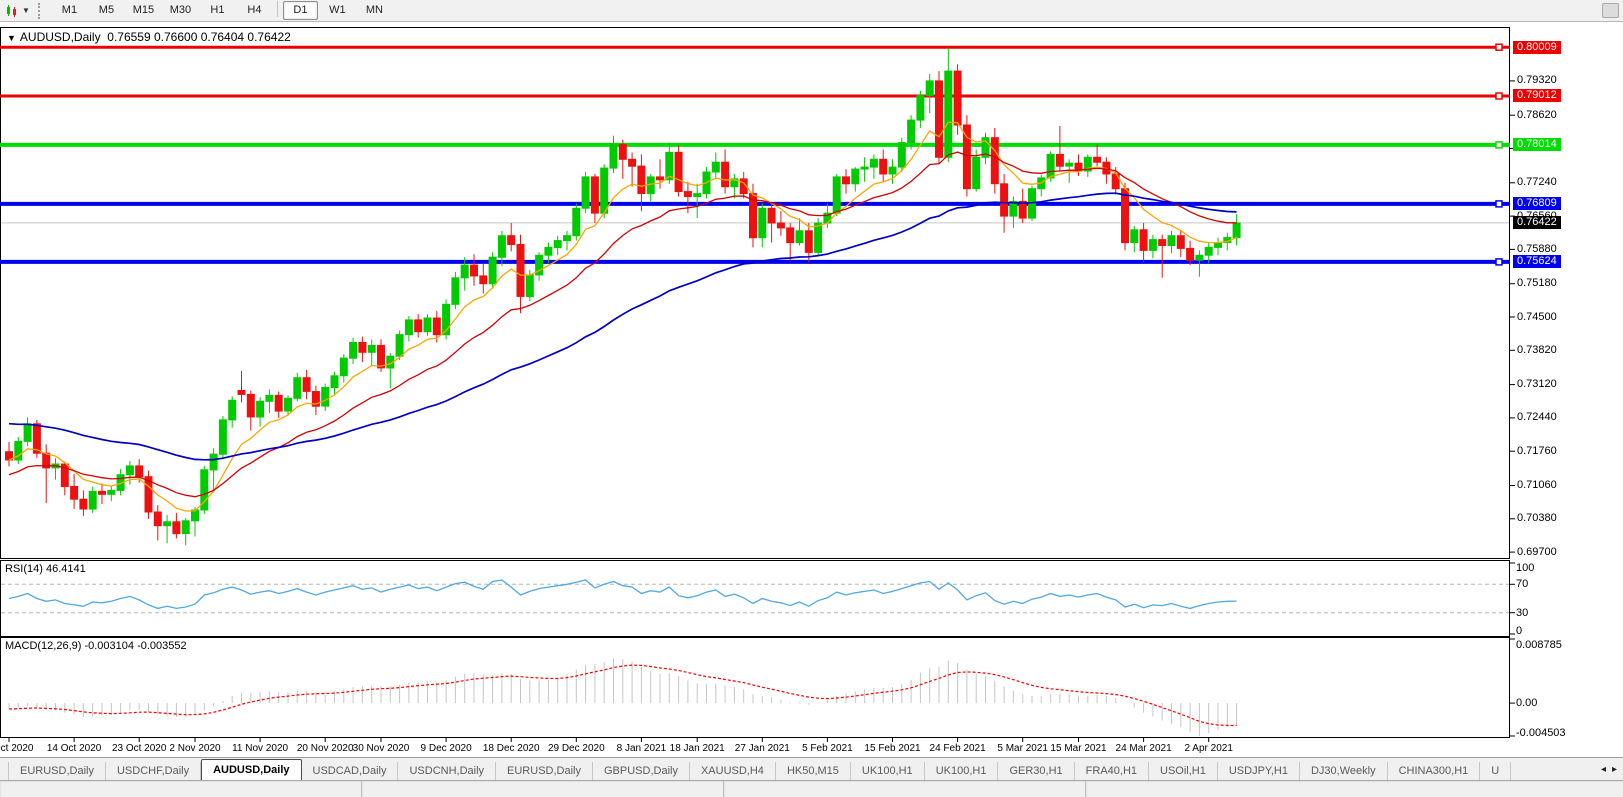 Image resolution: width=1623 pixels, height=797 pixels. What do you see at coordinates (350, 771) in the screenshot?
I see `chart-tab-usdcad-daily: USDCAD,Daily` at bounding box center [350, 771].